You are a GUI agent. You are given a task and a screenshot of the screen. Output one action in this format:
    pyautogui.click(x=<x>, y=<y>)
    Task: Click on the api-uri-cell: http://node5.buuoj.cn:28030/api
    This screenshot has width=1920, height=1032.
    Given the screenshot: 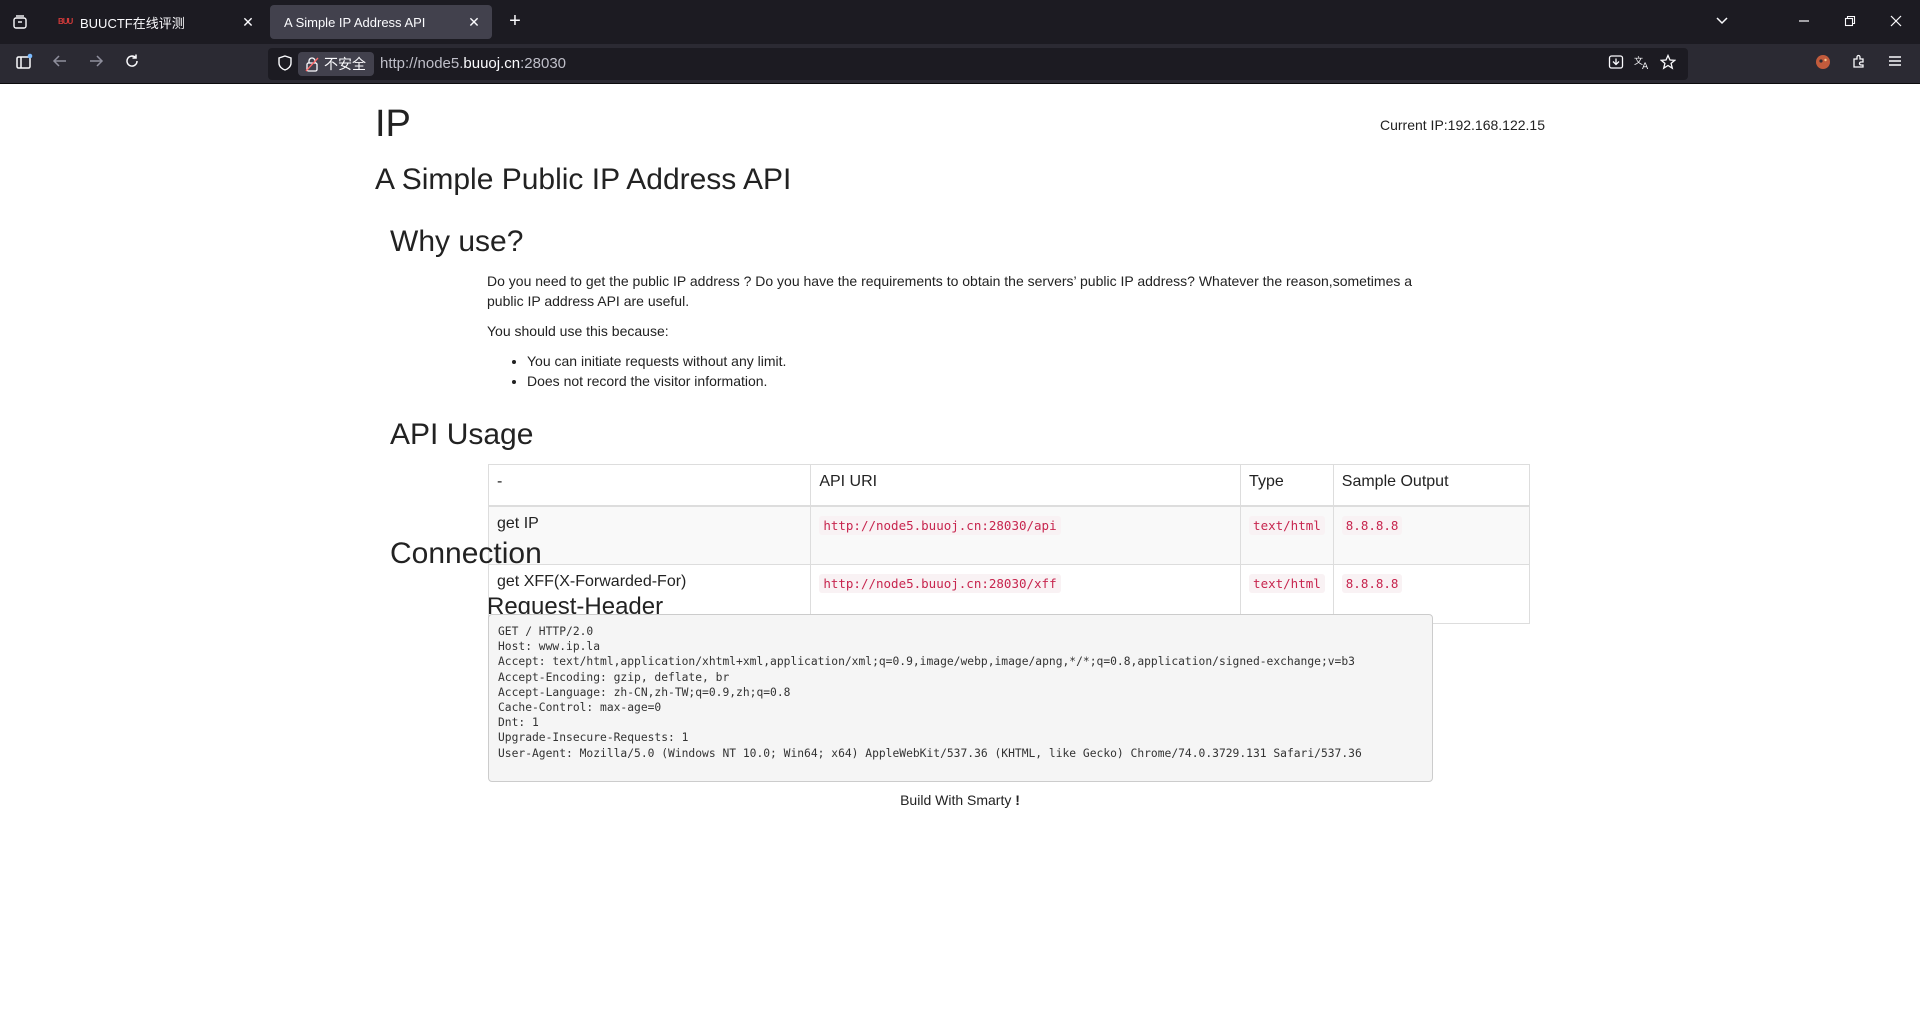 What is the action you would take?
    pyautogui.click(x=1026, y=535)
    